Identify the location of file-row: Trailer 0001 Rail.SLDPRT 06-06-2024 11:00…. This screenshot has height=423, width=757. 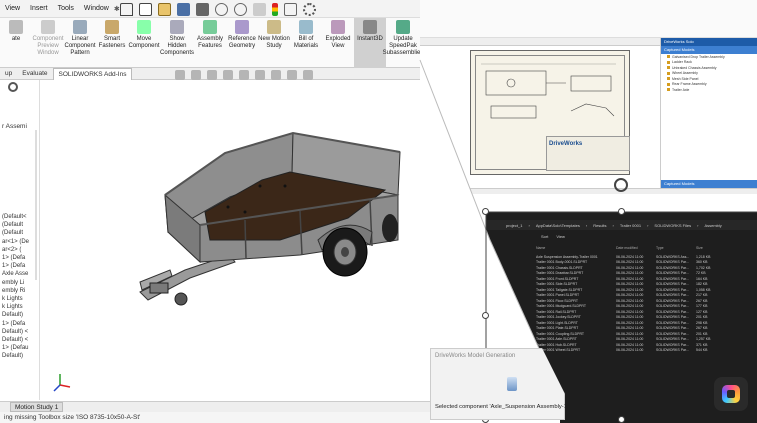
(636, 312).